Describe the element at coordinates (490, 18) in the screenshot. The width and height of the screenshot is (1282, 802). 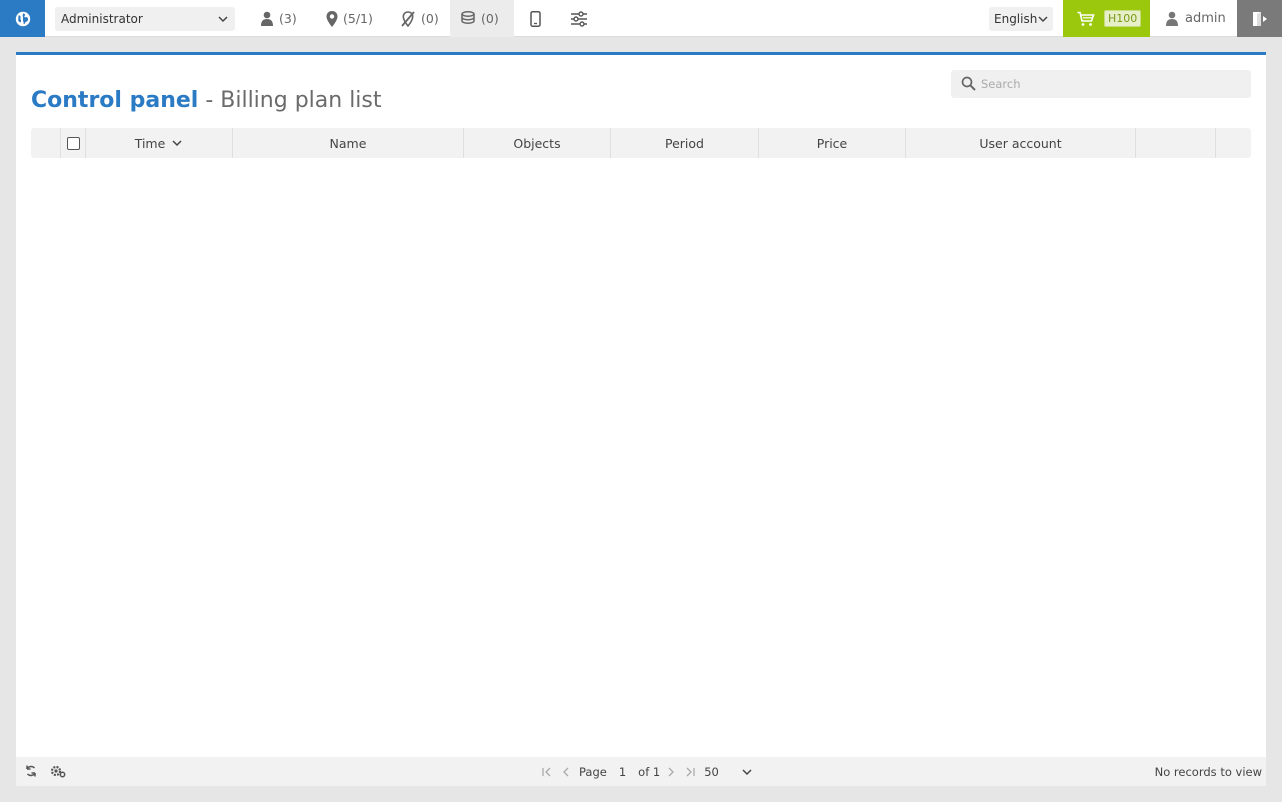
I see `billing-count: (0)` at that location.